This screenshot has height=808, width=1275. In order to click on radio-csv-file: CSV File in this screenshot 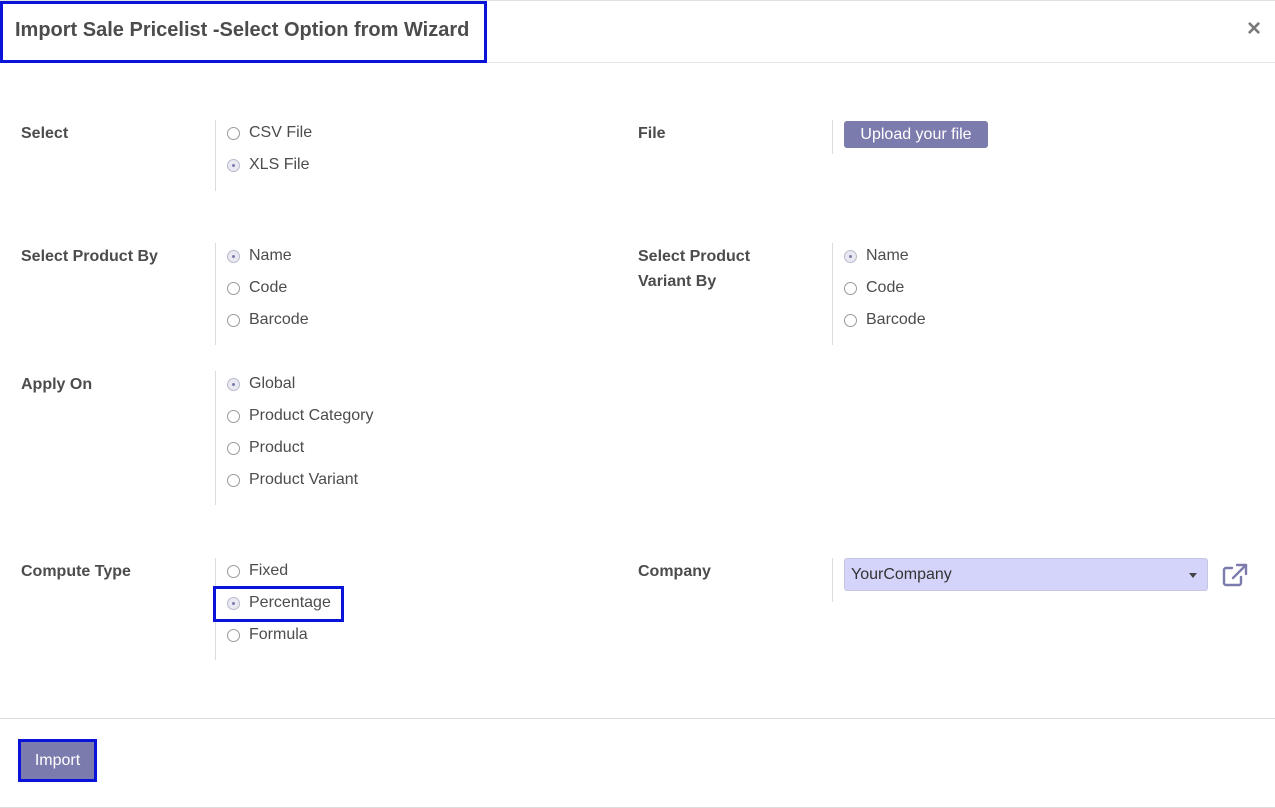, I will do `click(269, 133)`.